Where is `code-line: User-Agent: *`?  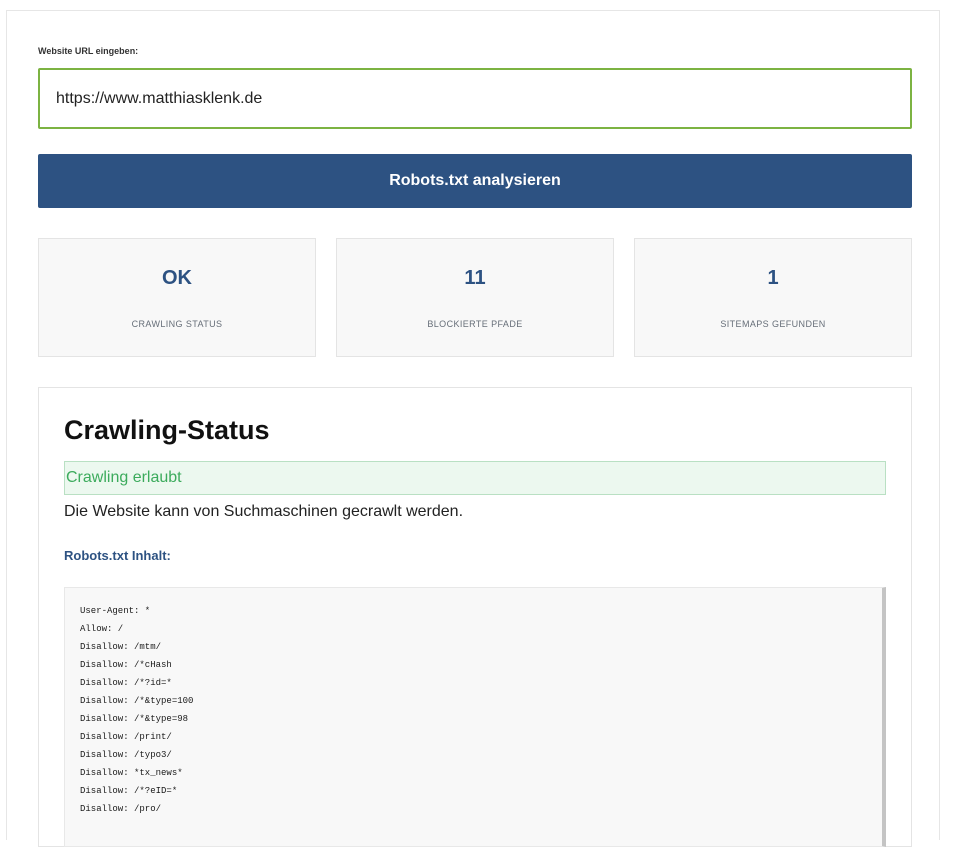 code-line: User-Agent: * is located at coordinates (115, 611).